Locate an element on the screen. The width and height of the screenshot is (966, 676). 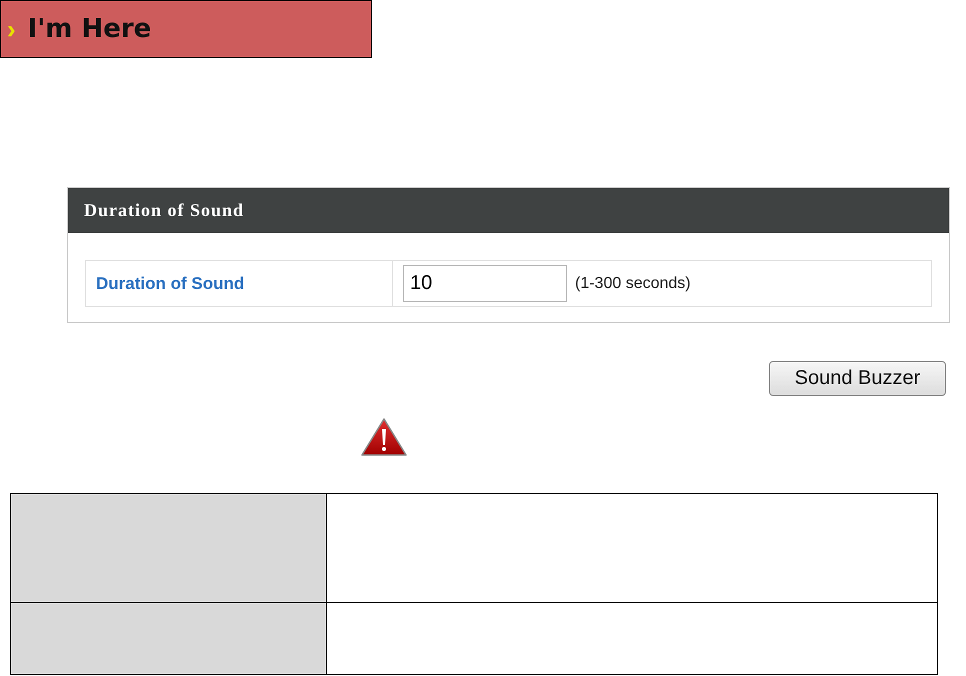
warning-icon is located at coordinates (384, 437).